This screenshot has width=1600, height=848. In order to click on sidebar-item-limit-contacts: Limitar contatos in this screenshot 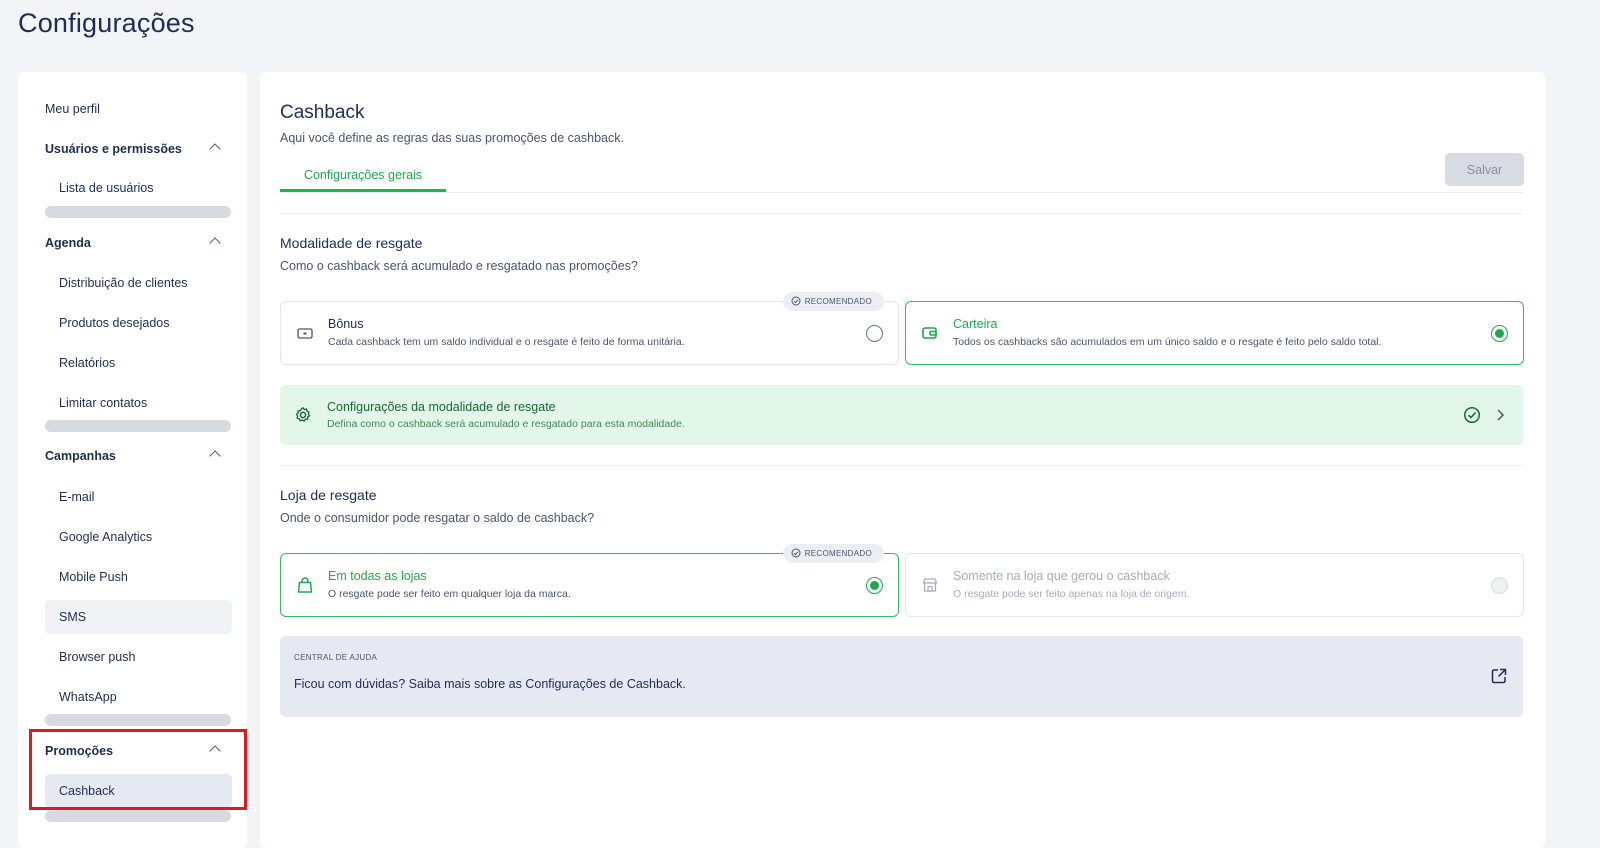, I will do `click(138, 403)`.